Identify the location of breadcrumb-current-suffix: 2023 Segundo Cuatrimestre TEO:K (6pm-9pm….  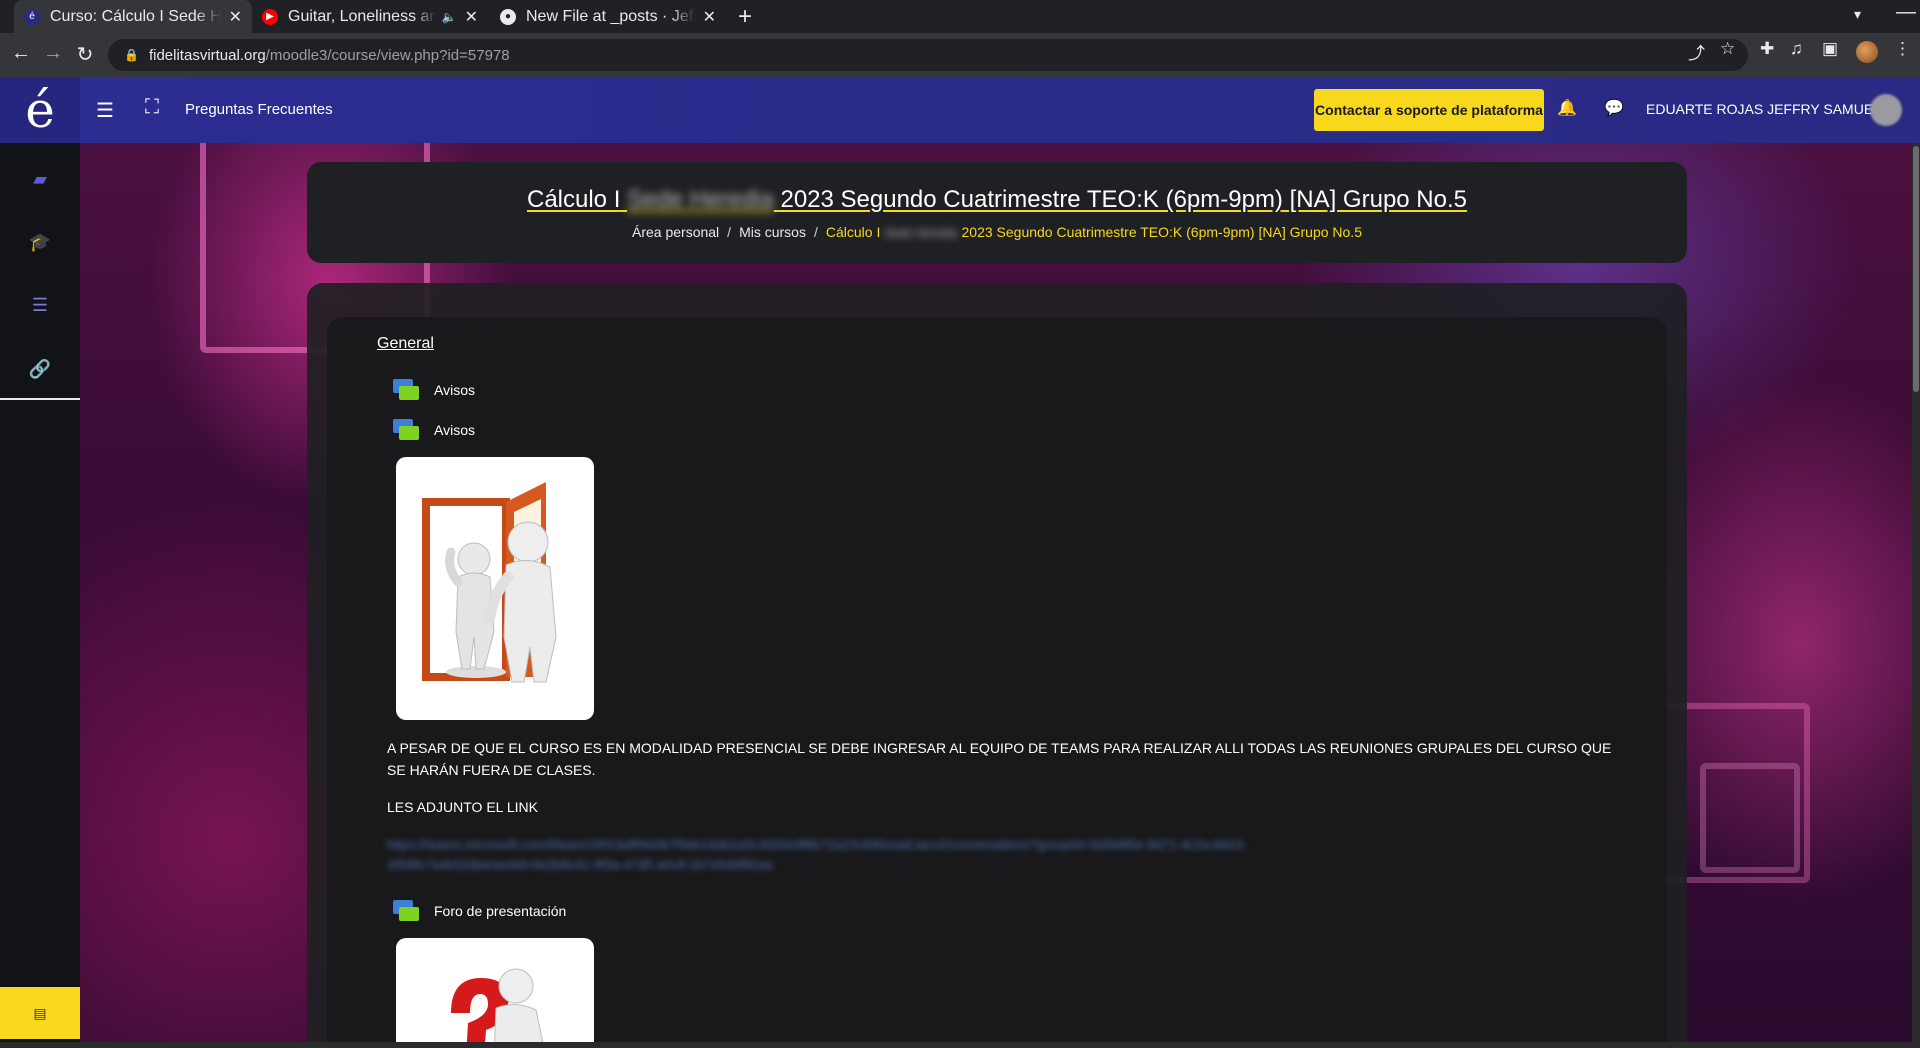
(1161, 232).